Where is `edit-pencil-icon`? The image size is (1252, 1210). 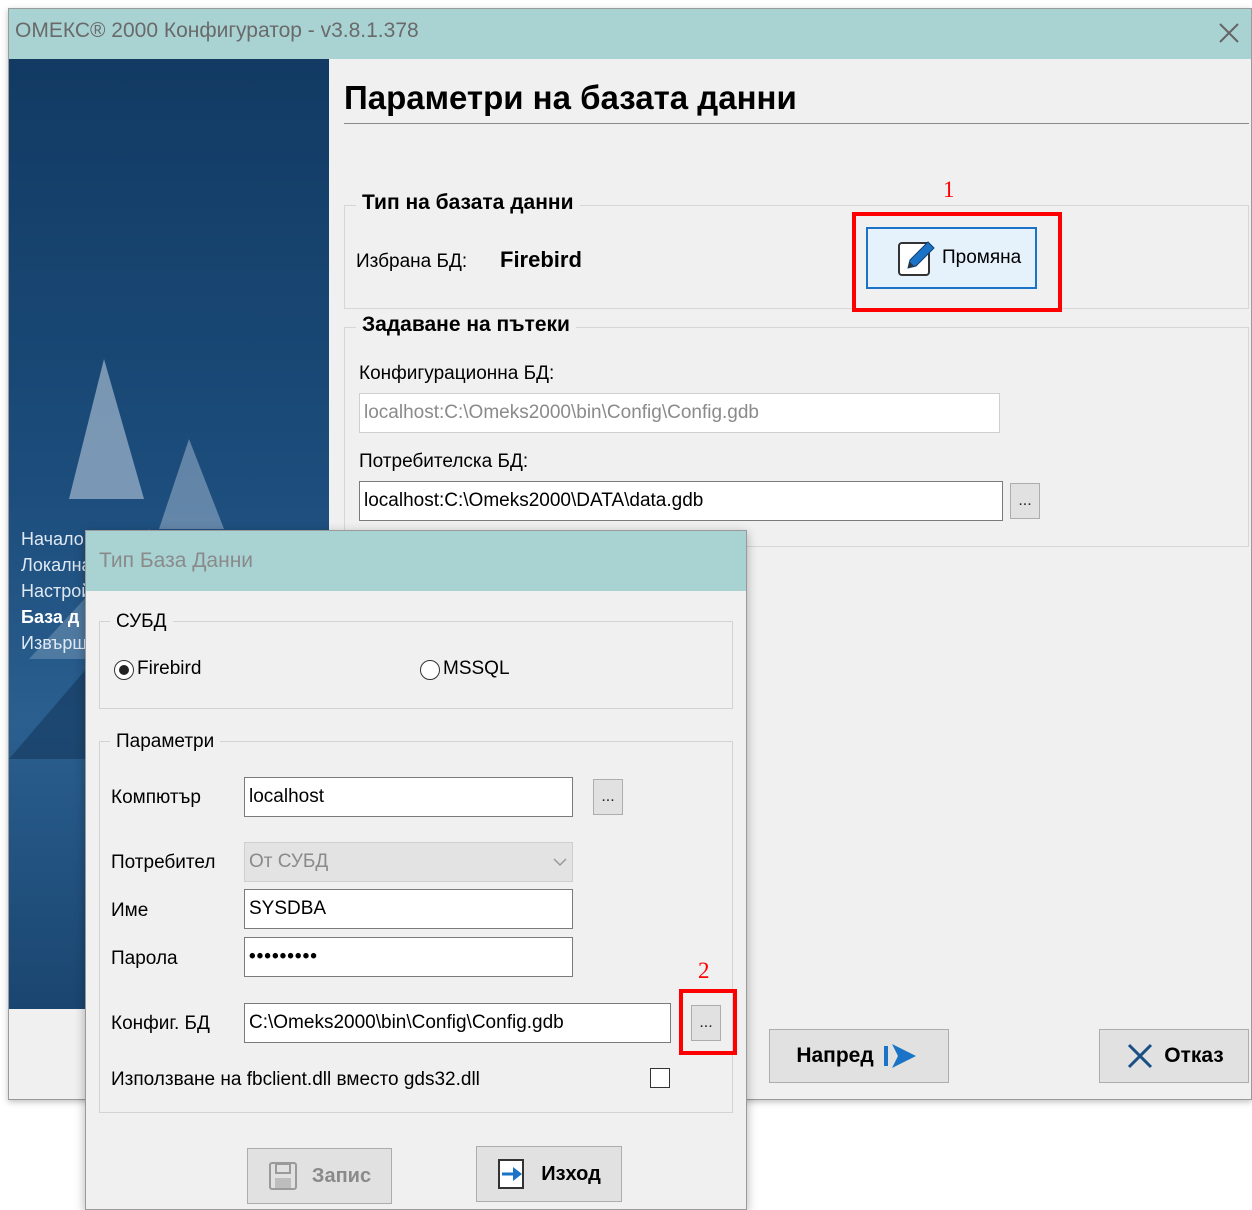 edit-pencil-icon is located at coordinates (916, 258).